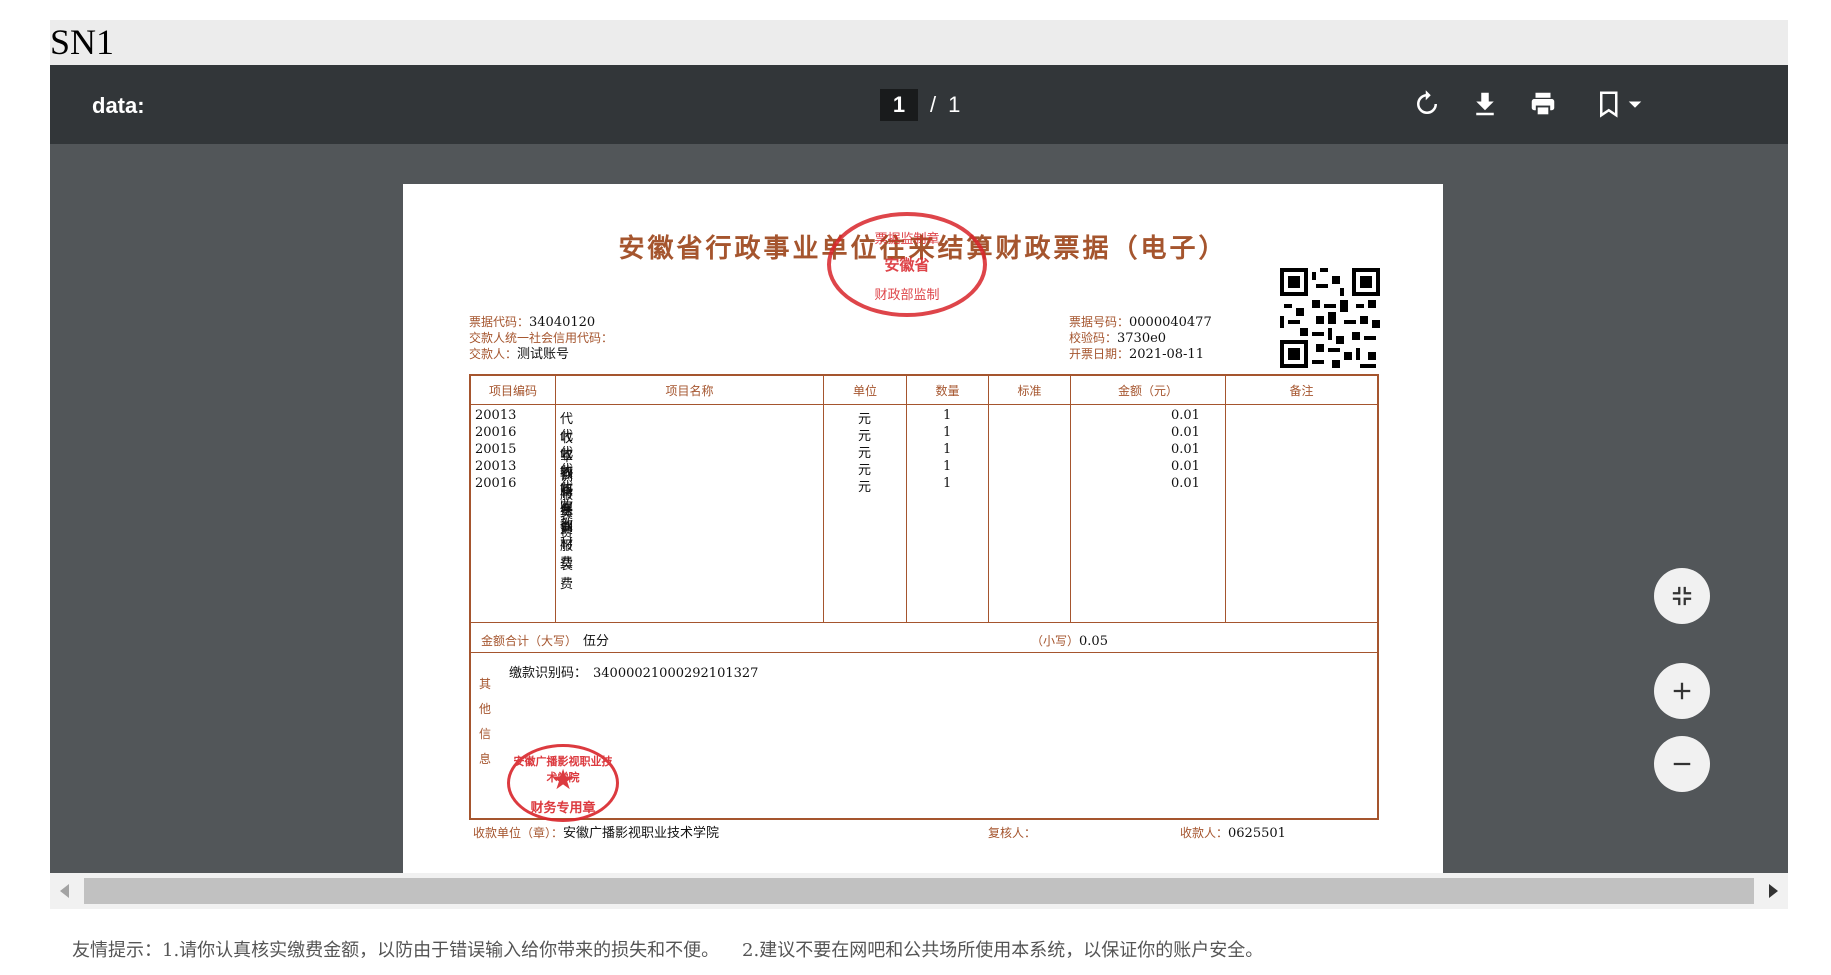 Image resolution: width=1831 pixels, height=975 pixels. I want to click on supervision-stamp: 票据监制章 安徽省 财政部监制, so click(907, 264).